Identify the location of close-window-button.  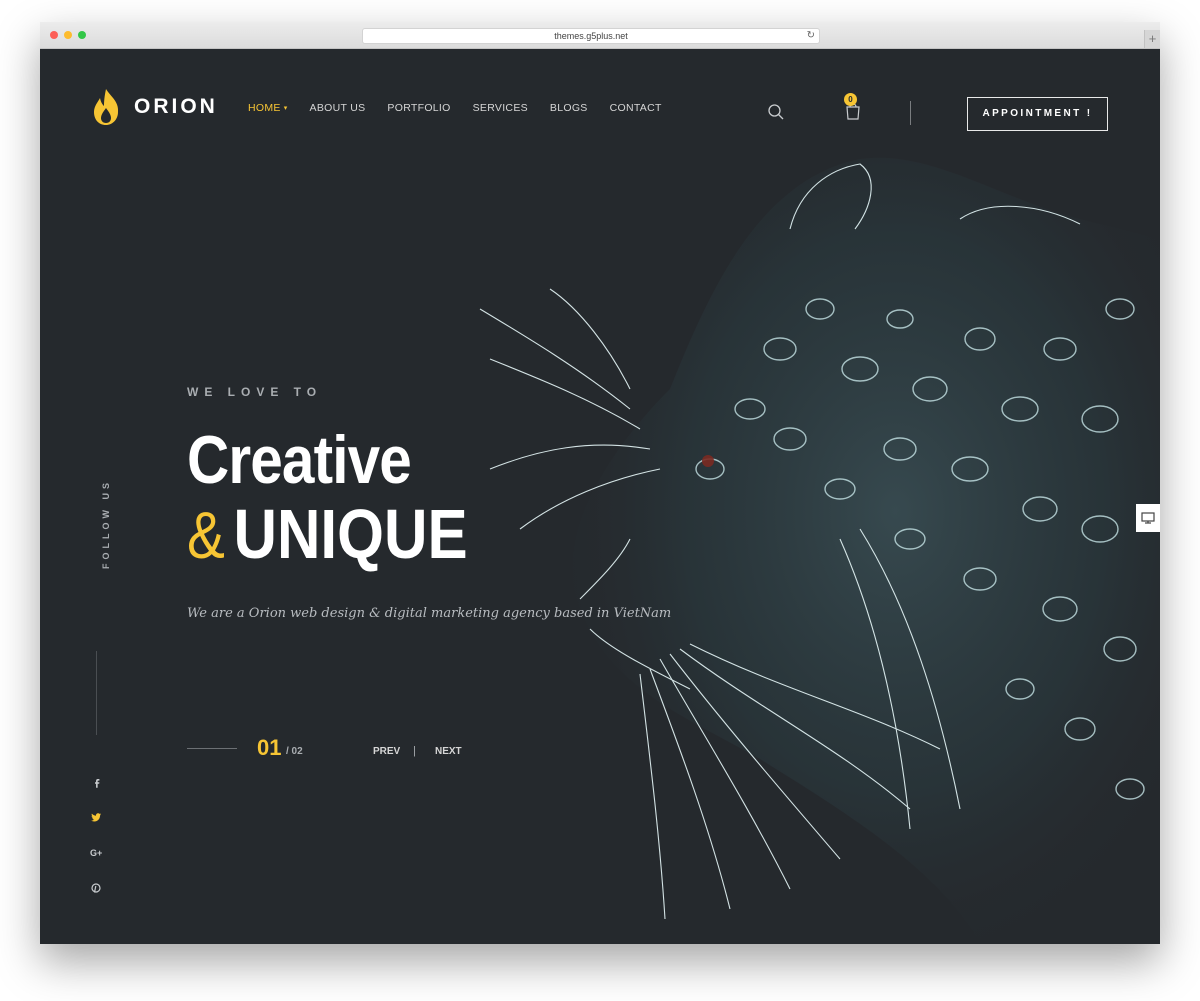
(54, 35).